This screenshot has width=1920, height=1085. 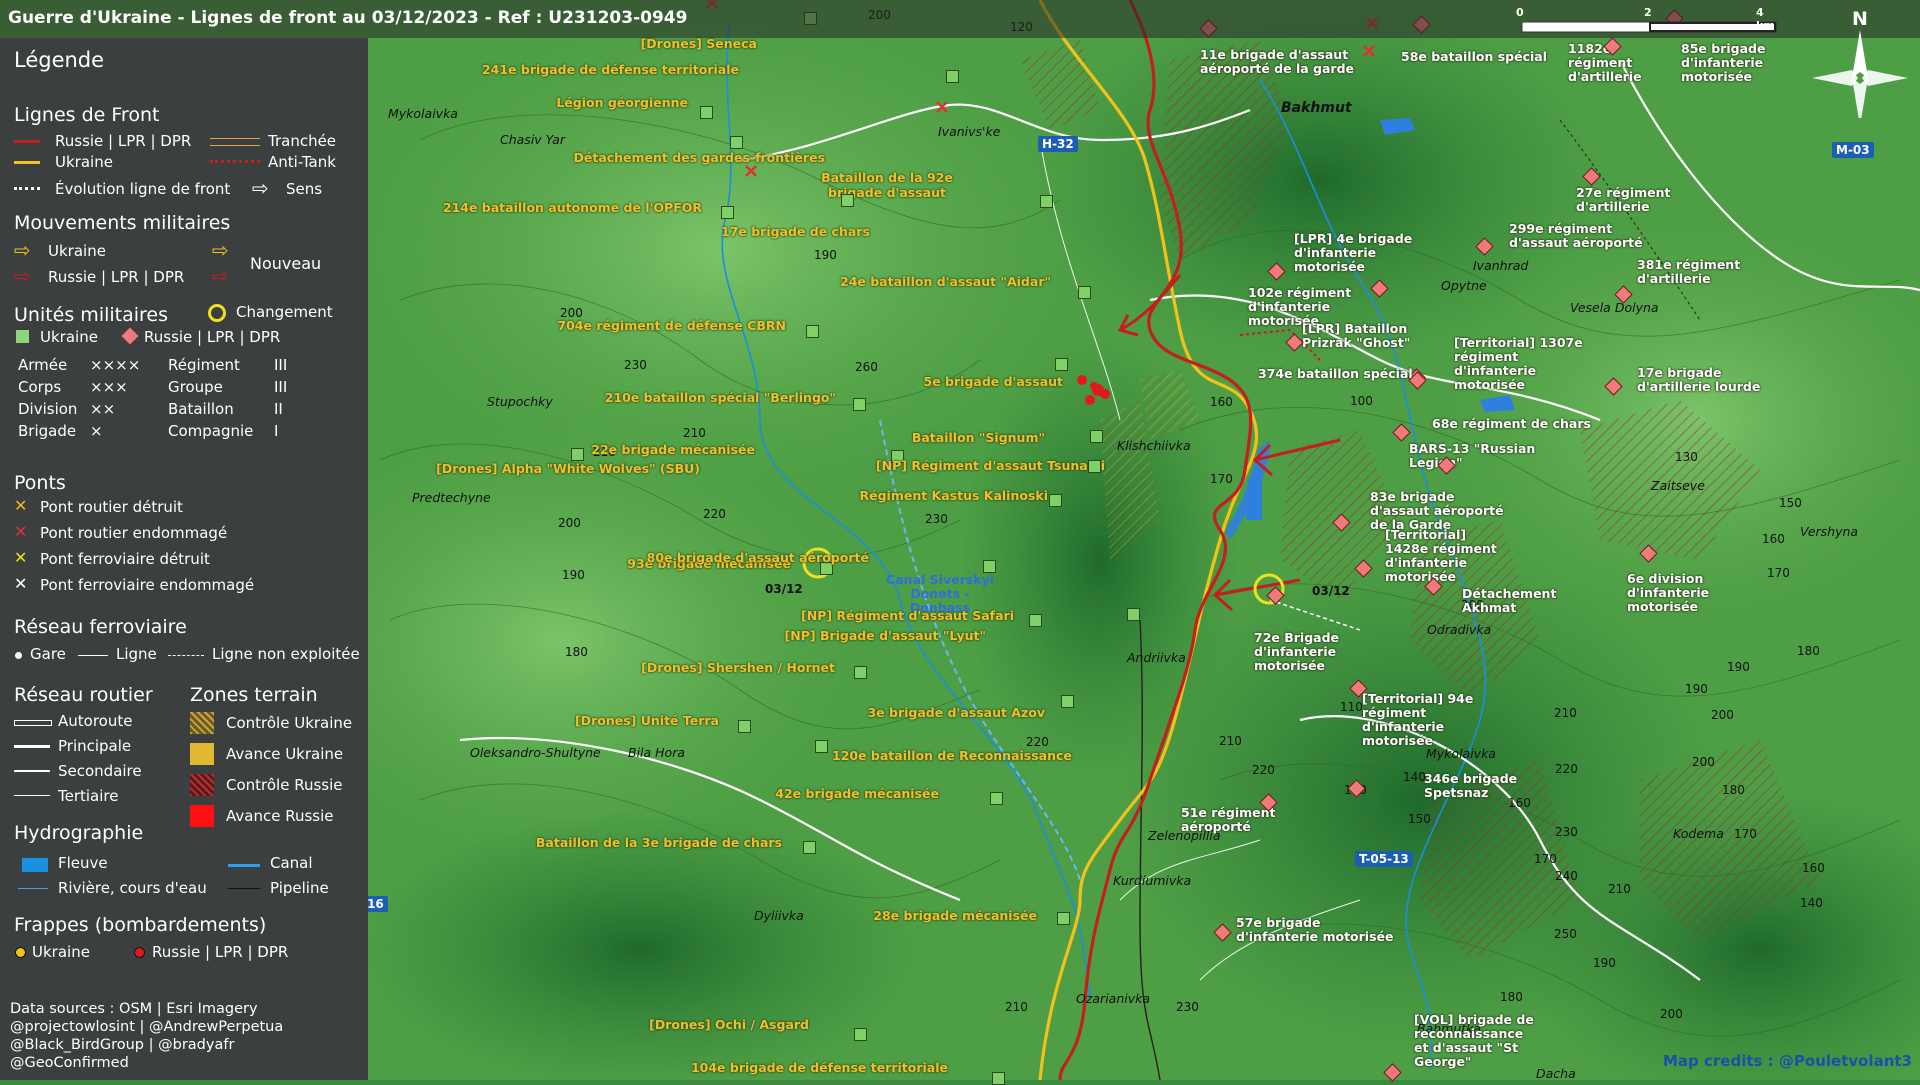 I want to click on echelon-symbol: III, so click(x=281, y=387).